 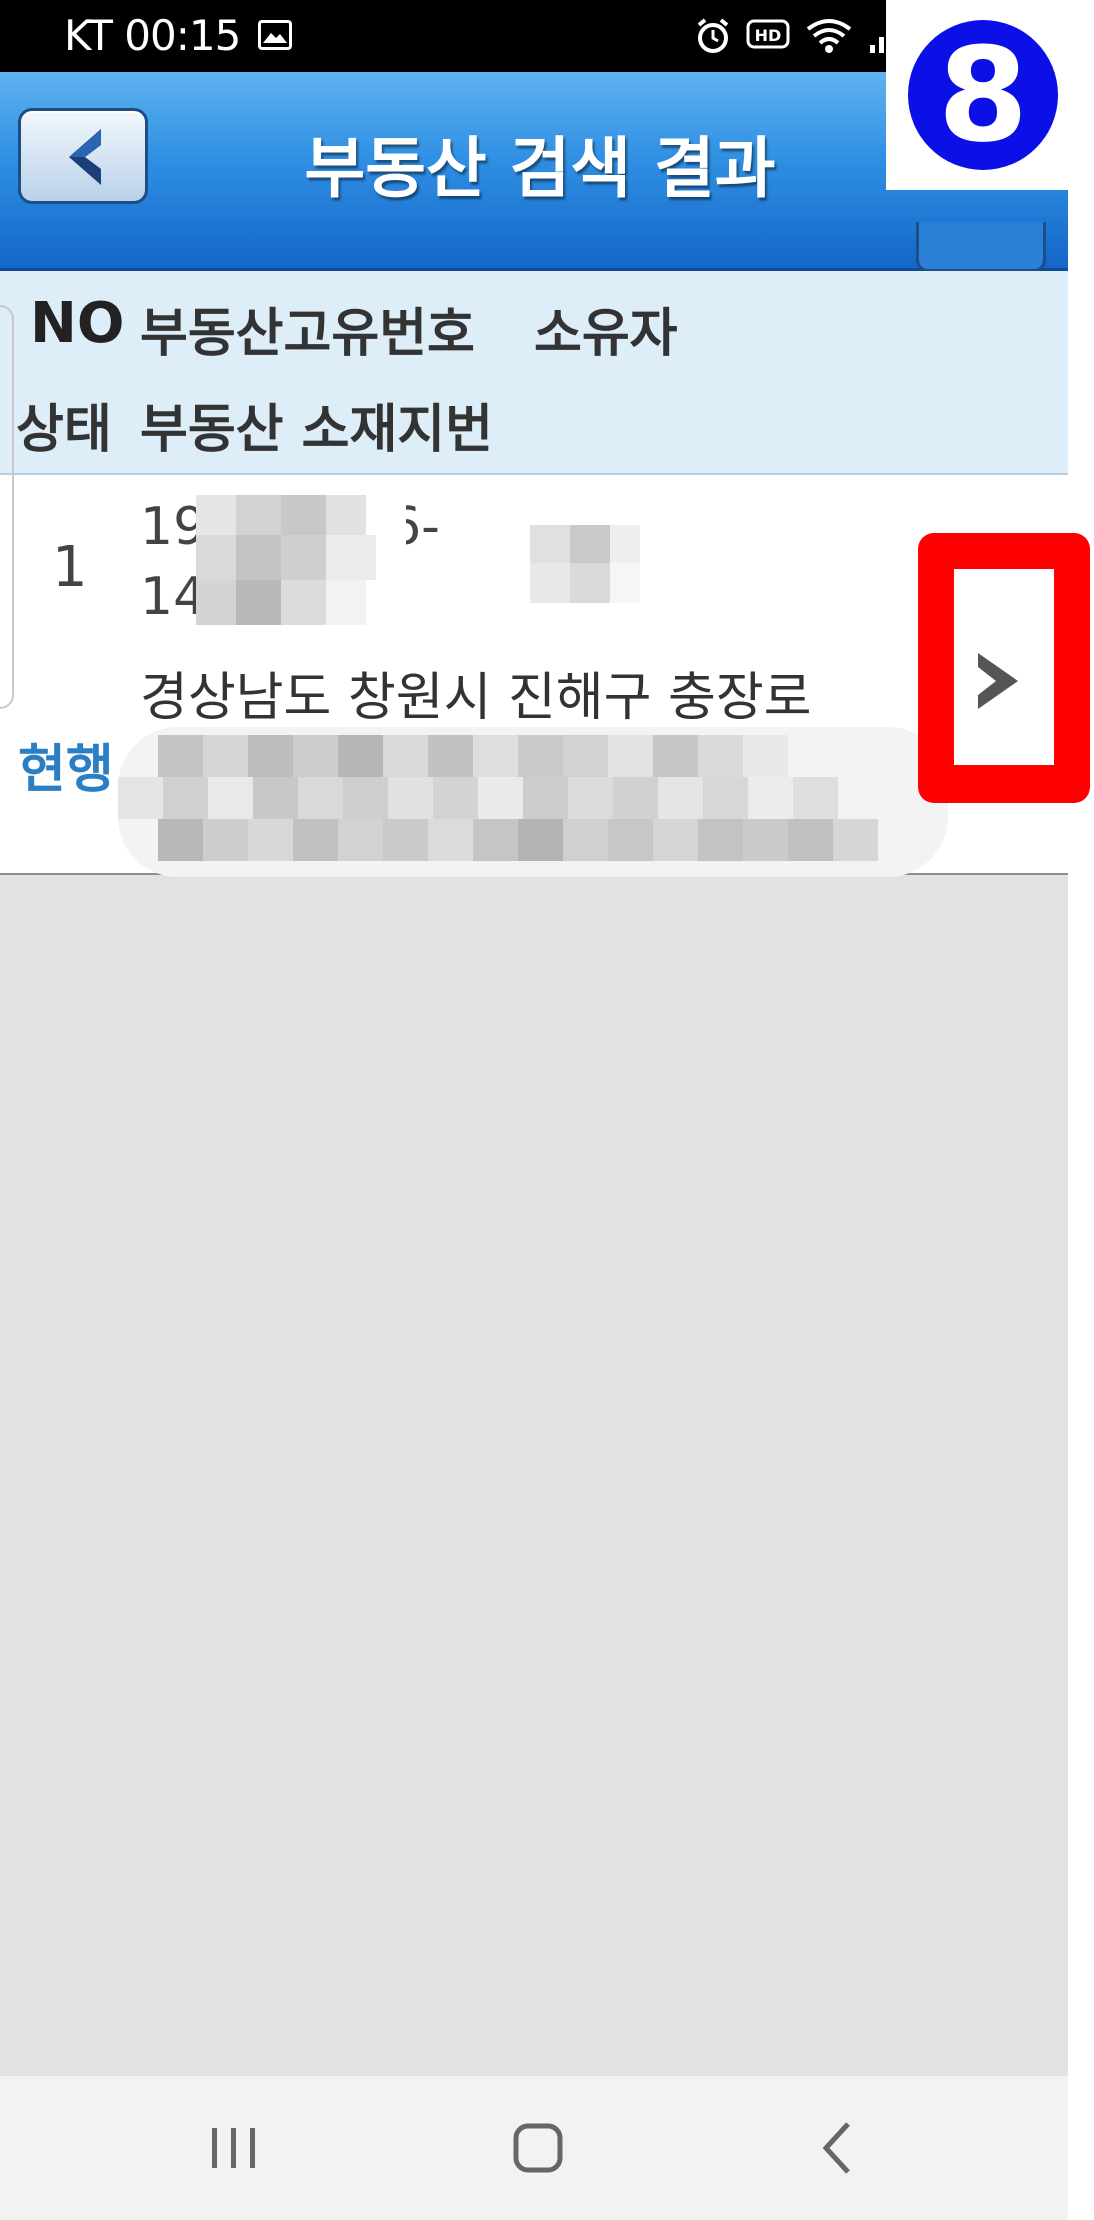 What do you see at coordinates (307, 334) in the screenshot?
I see `column-unique-number: 부동산고유번호` at bounding box center [307, 334].